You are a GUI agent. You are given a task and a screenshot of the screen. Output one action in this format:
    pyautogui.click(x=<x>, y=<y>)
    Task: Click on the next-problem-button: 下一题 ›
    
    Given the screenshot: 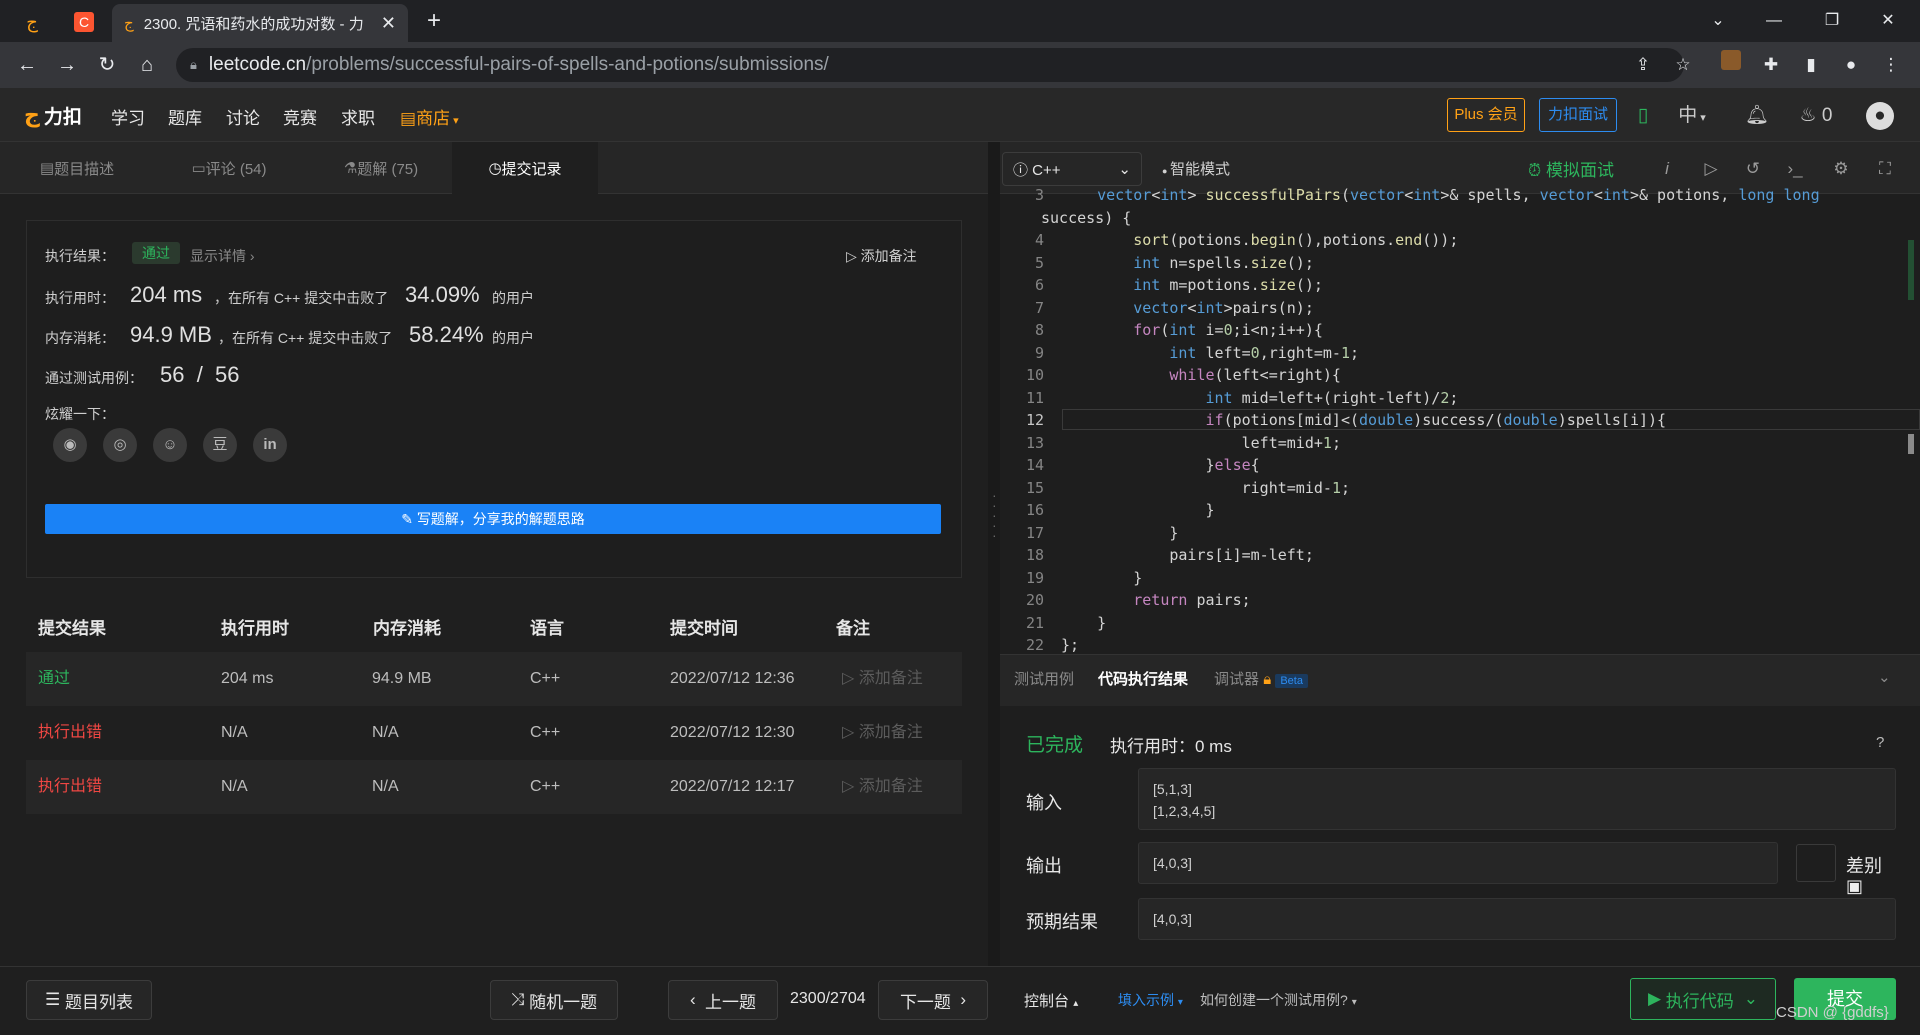 What is the action you would take?
    pyautogui.click(x=933, y=1000)
    